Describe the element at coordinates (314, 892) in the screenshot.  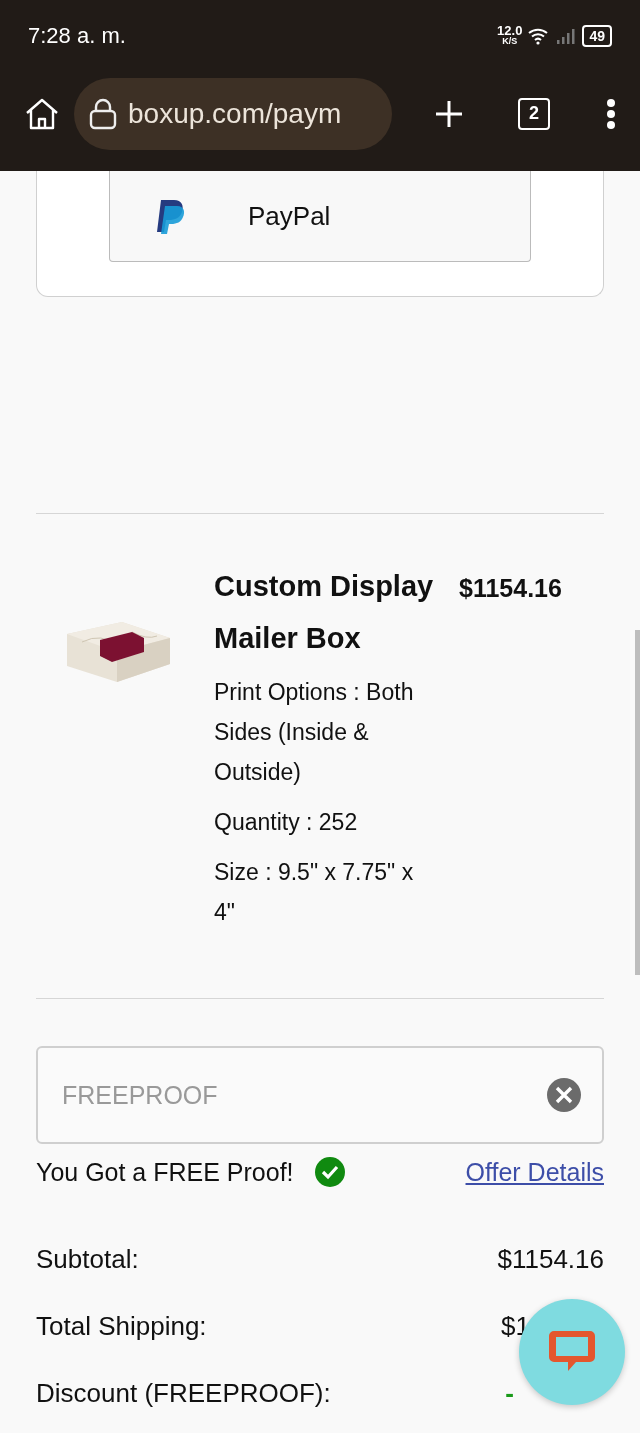
I see `product-detail: Size : 9.5" x 7.75" x 4"` at that location.